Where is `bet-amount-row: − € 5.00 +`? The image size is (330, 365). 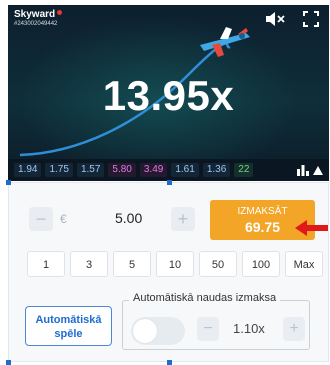 bet-amount-row: − € 5.00 + is located at coordinates (115, 219).